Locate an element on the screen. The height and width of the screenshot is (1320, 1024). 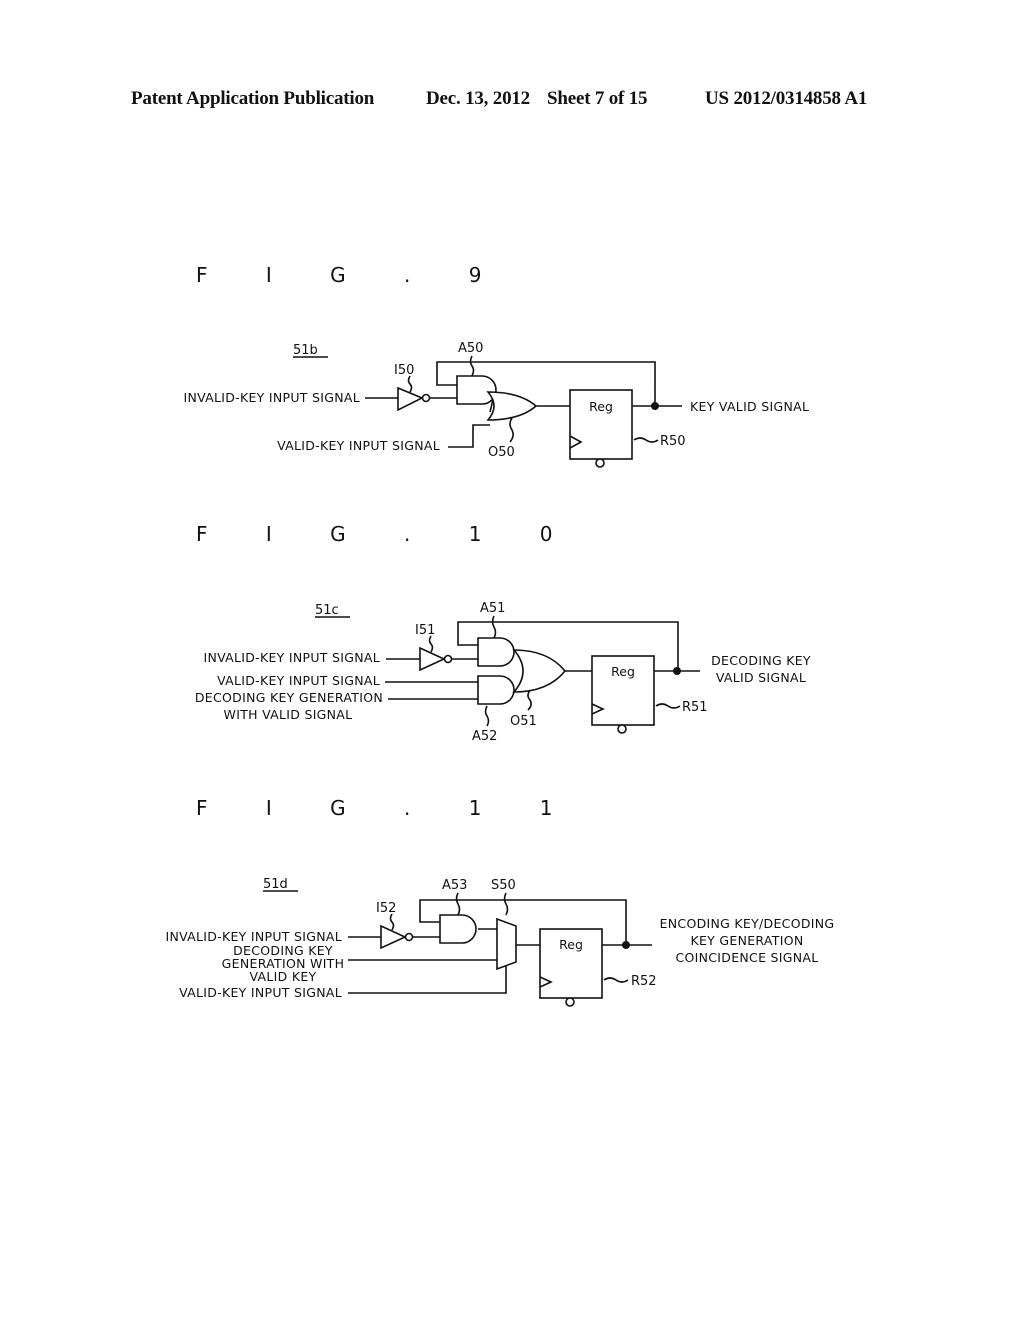
ref-I51: I51 is located at coordinates (425, 630).